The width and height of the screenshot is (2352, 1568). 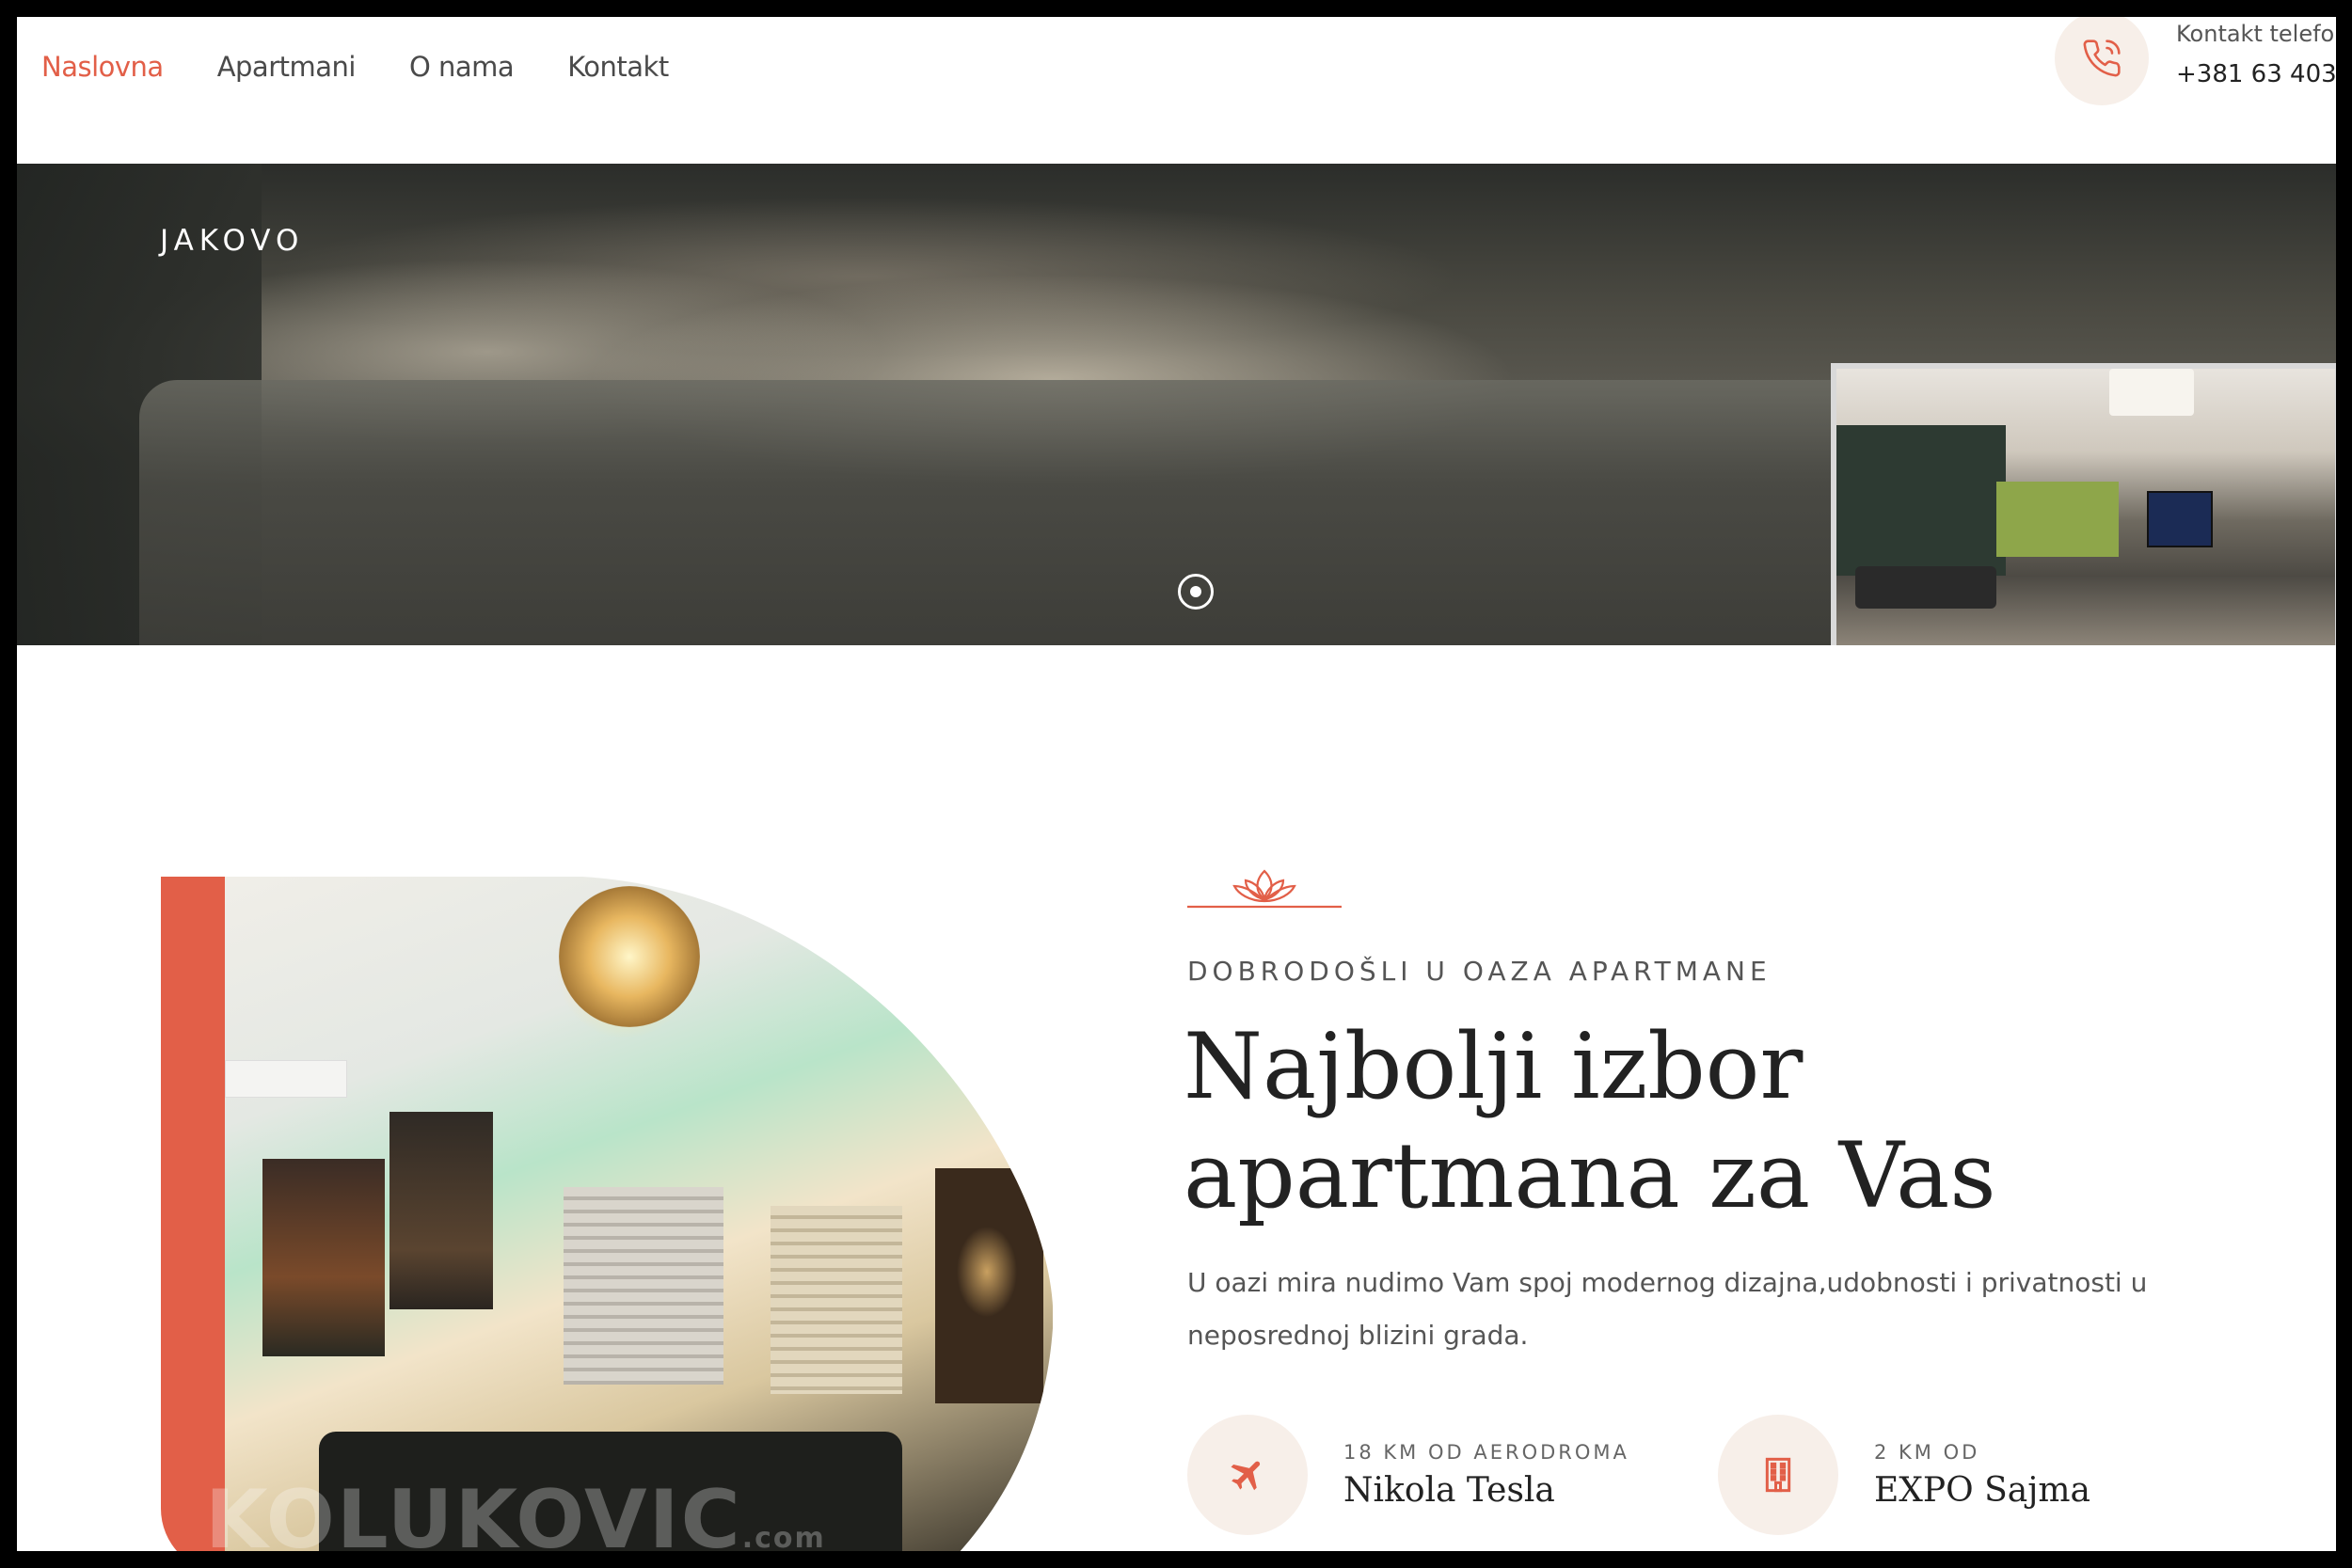 I want to click on plane-icon, so click(x=1246, y=1476).